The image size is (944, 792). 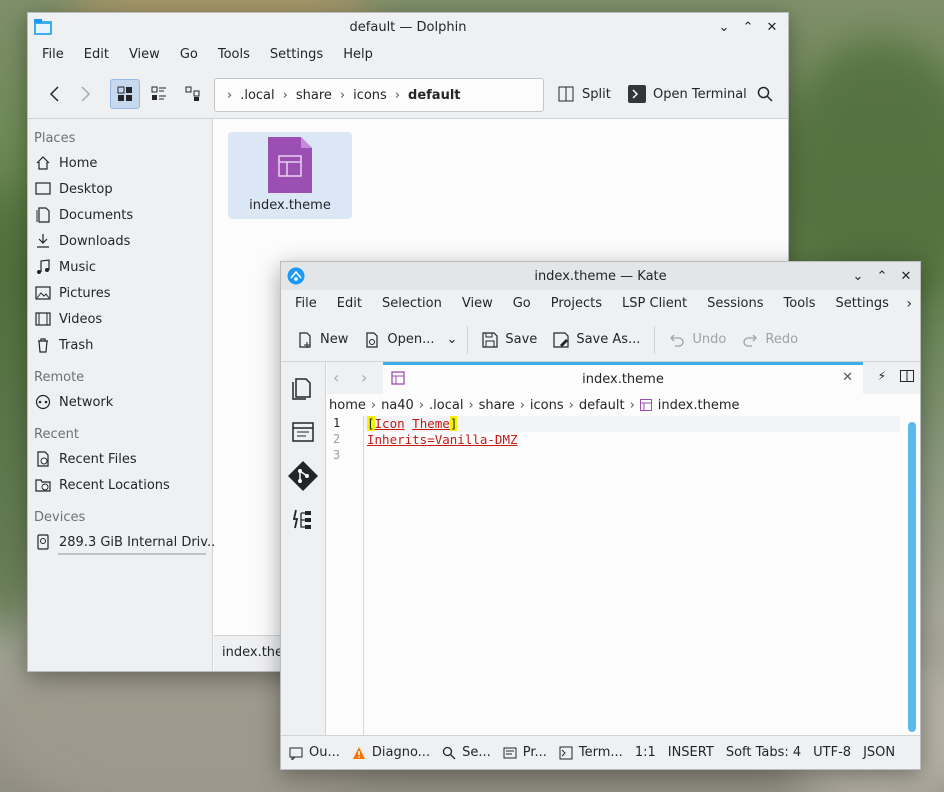 I want to click on tab-index-theme: index.theme ✕, so click(x=623, y=378).